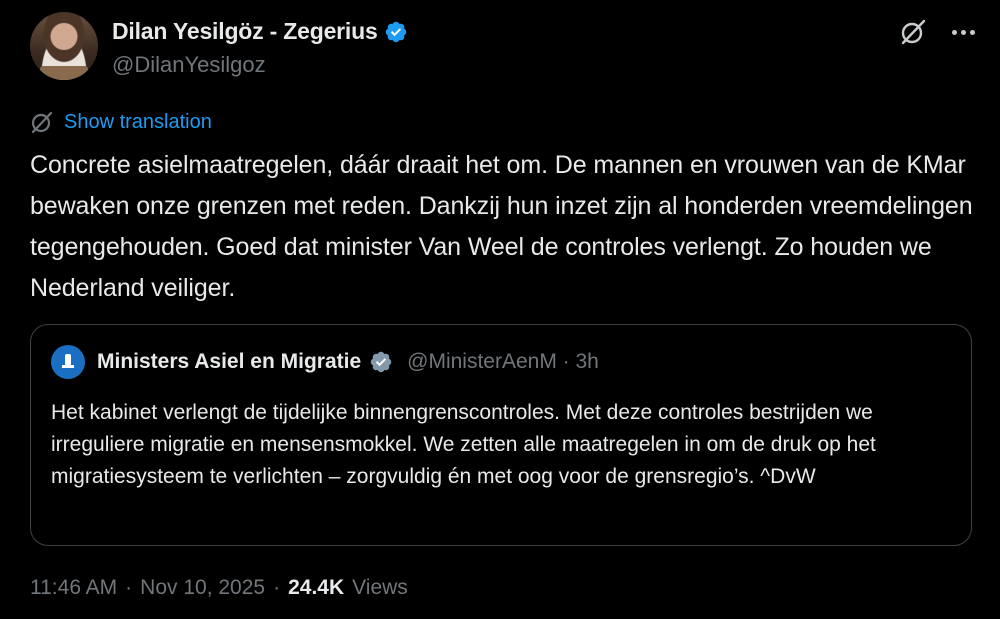  Describe the element at coordinates (73, 588) in the screenshot. I see `tweet-time: 11:46 AM` at that location.